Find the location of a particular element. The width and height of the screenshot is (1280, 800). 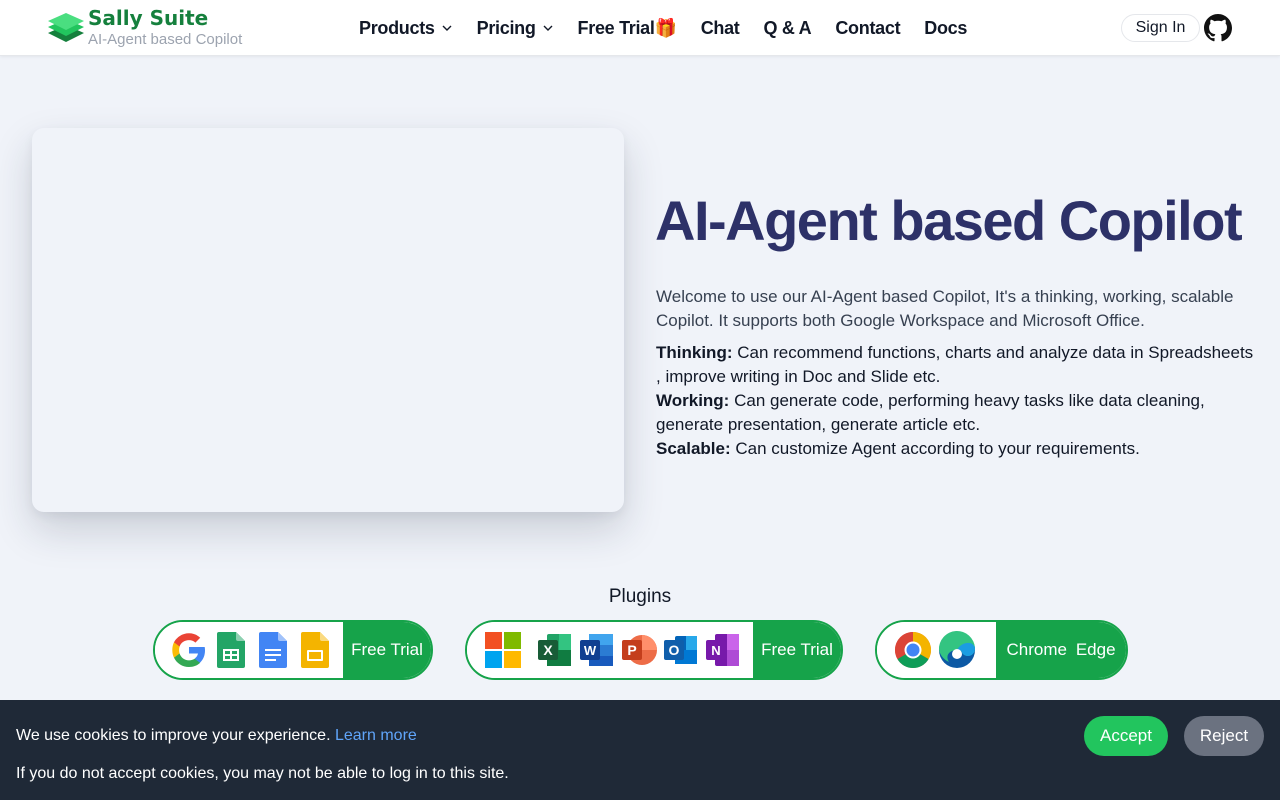

nav-free-trial: Free Trial🎁 is located at coordinates (627, 28).